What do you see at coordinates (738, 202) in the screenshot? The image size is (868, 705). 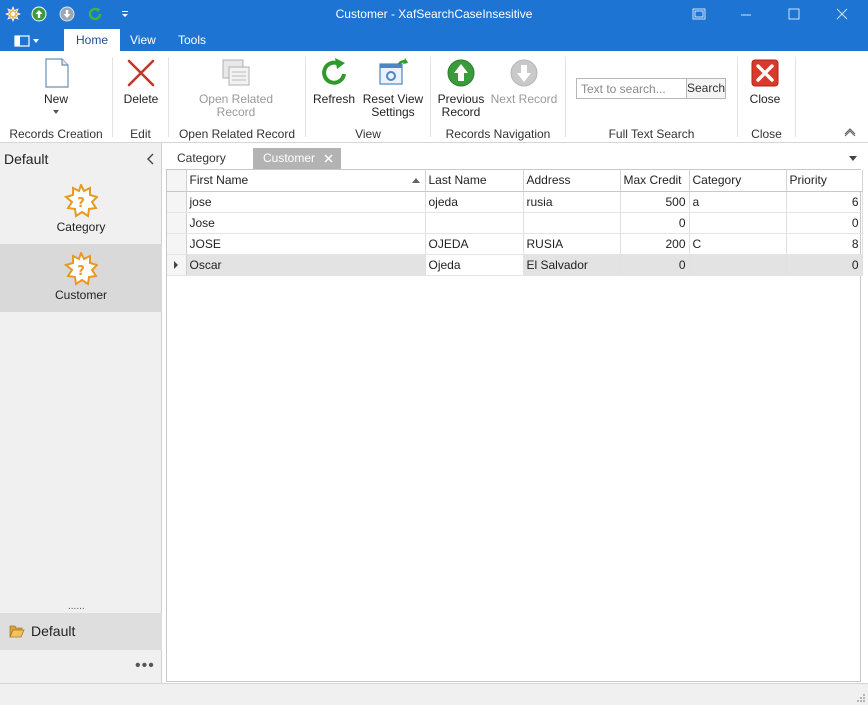 I see `cell-category: a` at bounding box center [738, 202].